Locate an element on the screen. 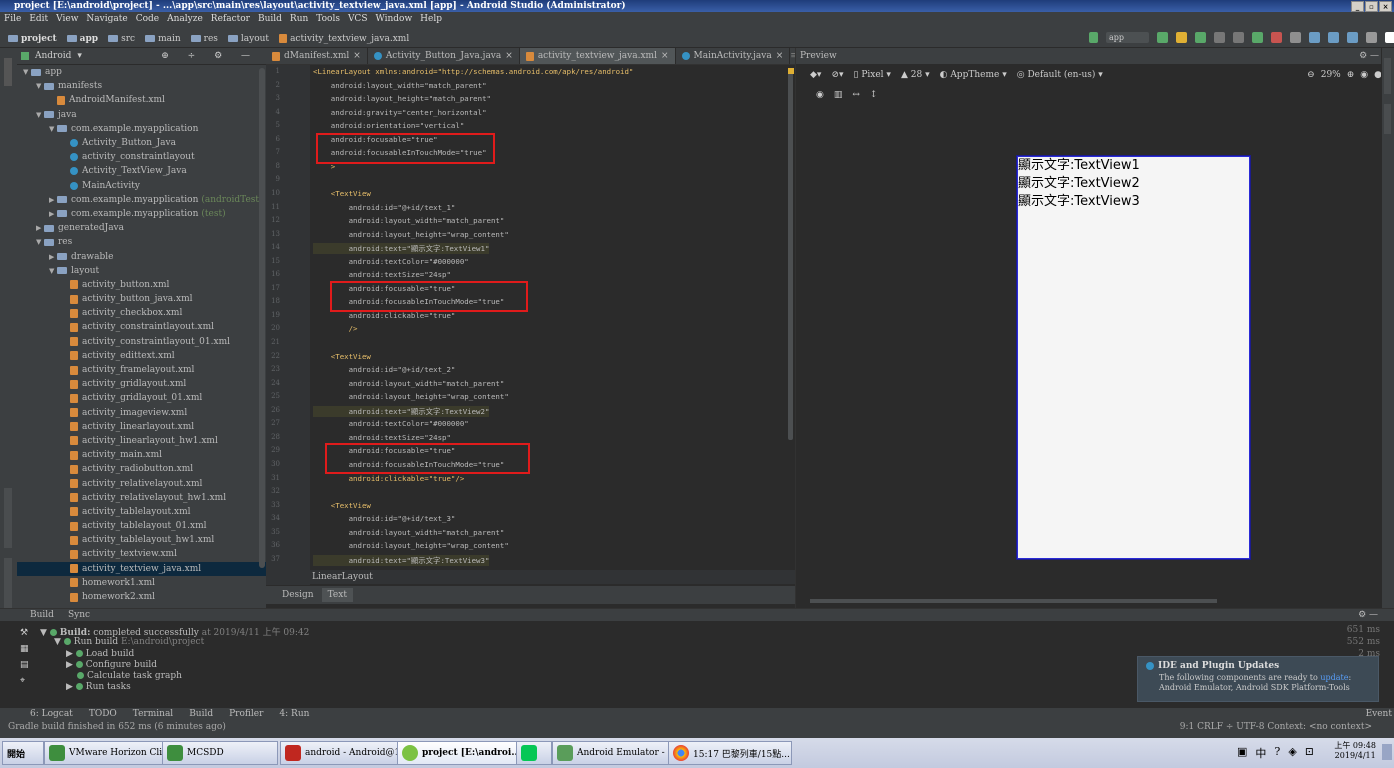 The image size is (1394, 768). menu-navigate: Navigate is located at coordinates (106, 19).